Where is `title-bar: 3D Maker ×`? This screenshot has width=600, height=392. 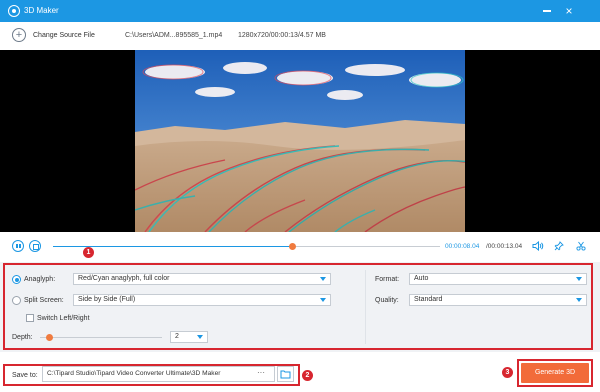 title-bar: 3D Maker × is located at coordinates (300, 11).